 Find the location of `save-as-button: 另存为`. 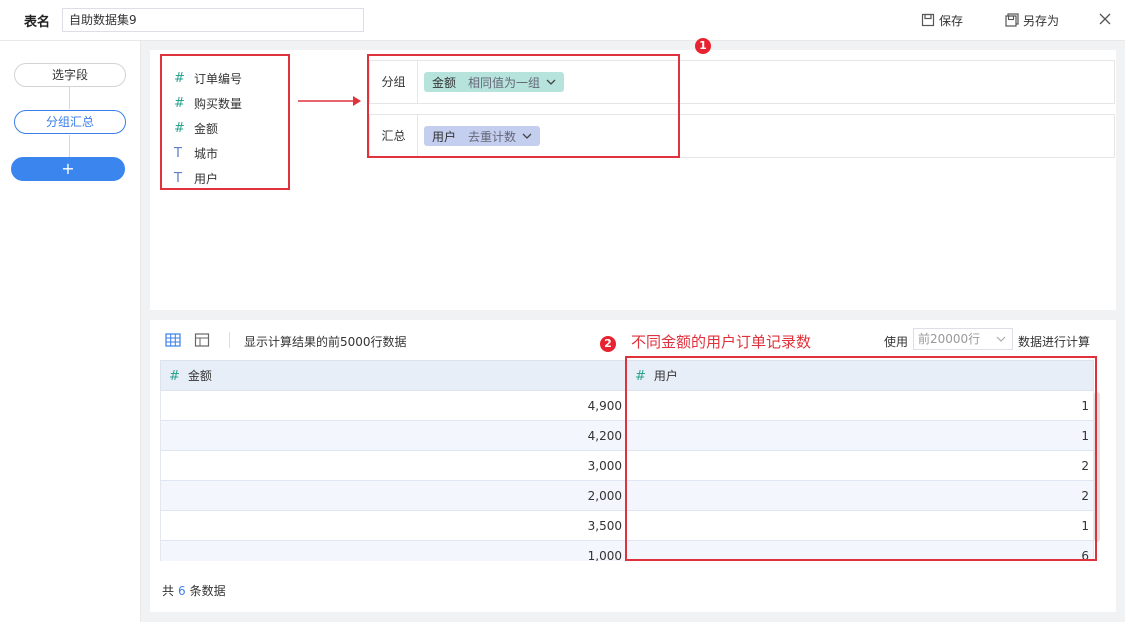

save-as-button: 另存为 is located at coordinates (1032, 20).